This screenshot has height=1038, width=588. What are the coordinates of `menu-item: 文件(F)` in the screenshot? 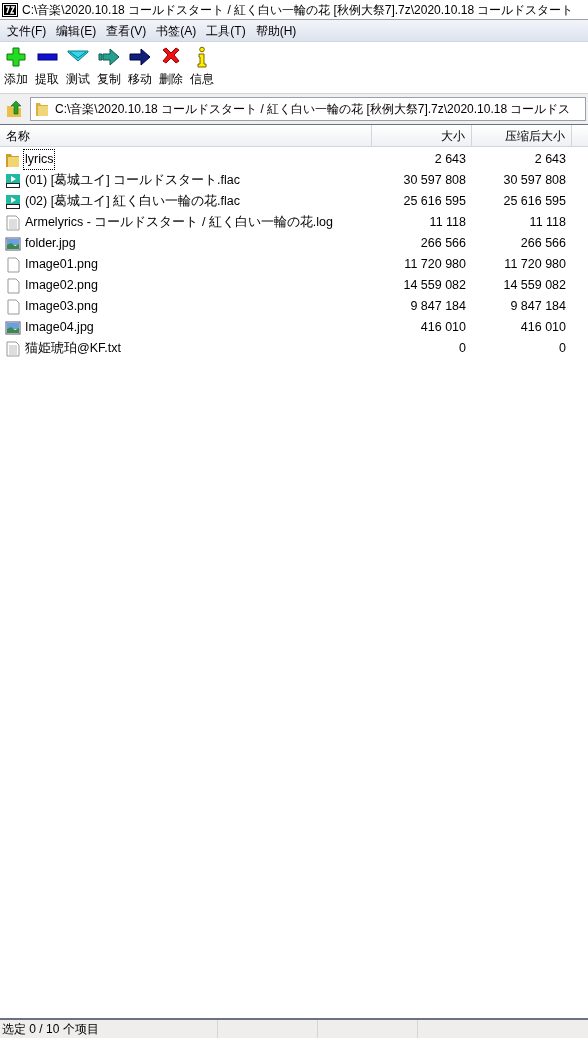 It's located at (27, 30).